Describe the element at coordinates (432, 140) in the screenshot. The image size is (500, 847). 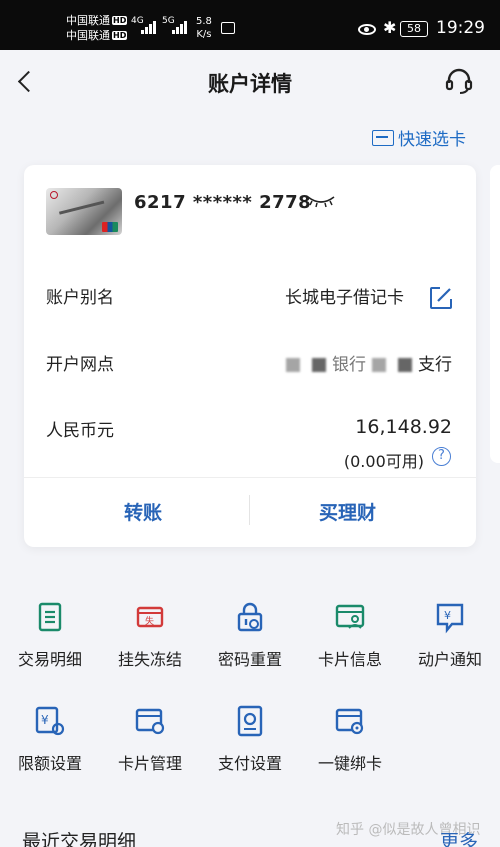
I see `quick-select-label: 快速选卡` at that location.